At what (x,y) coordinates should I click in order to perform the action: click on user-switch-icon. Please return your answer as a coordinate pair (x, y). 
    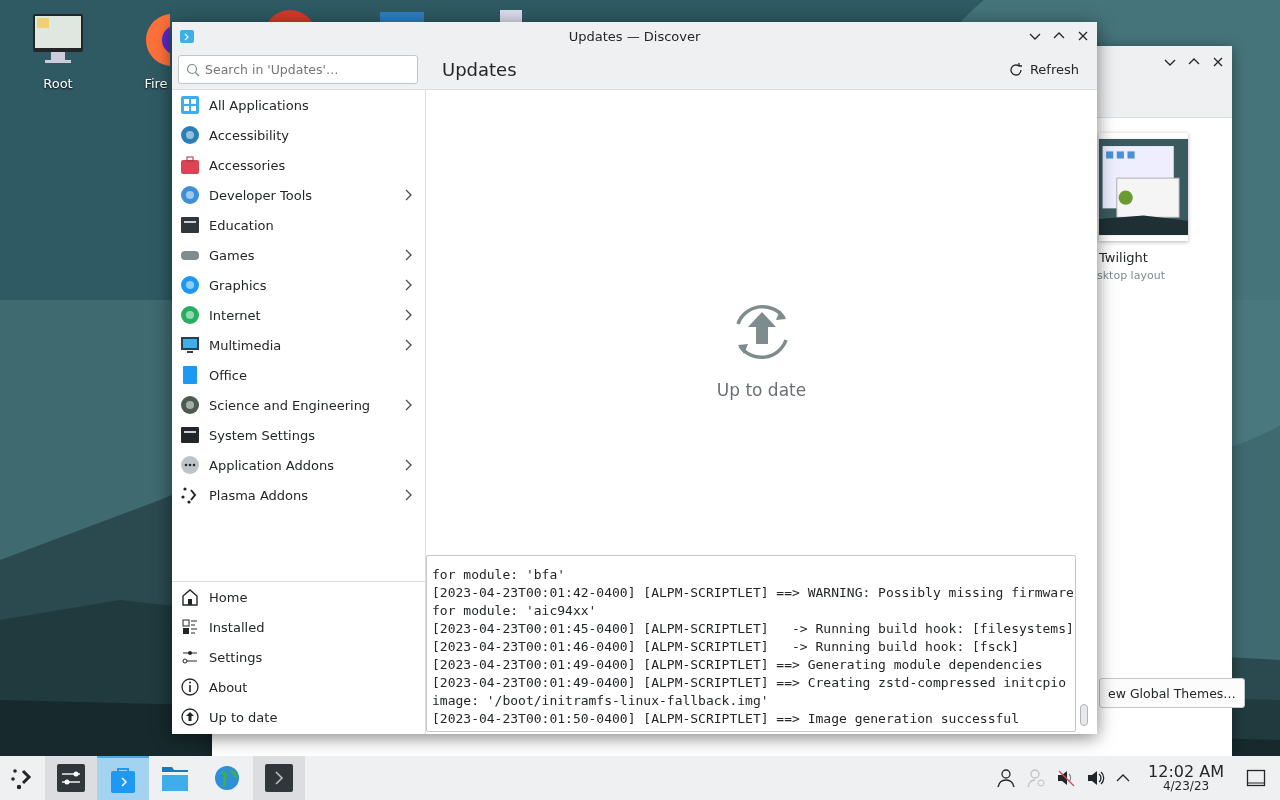
    Looking at the image, I should click on (1036, 778).